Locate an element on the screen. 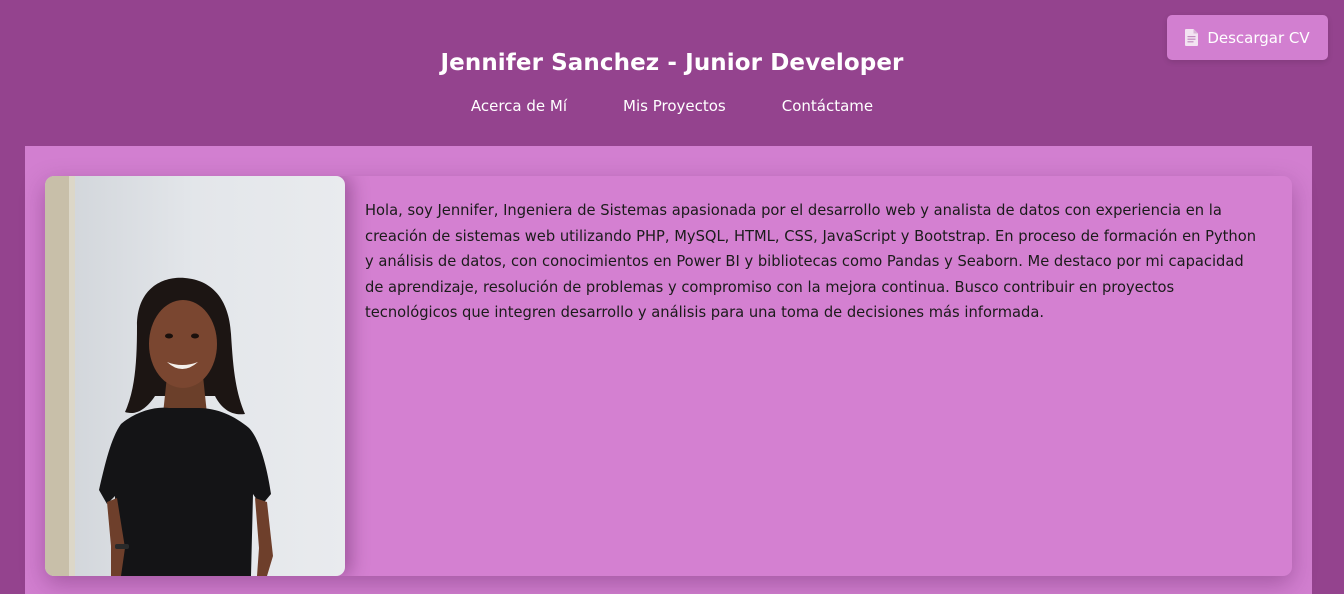 Image resolution: width=1344 pixels, height=594 pixels. document-icon is located at coordinates (1192, 37).